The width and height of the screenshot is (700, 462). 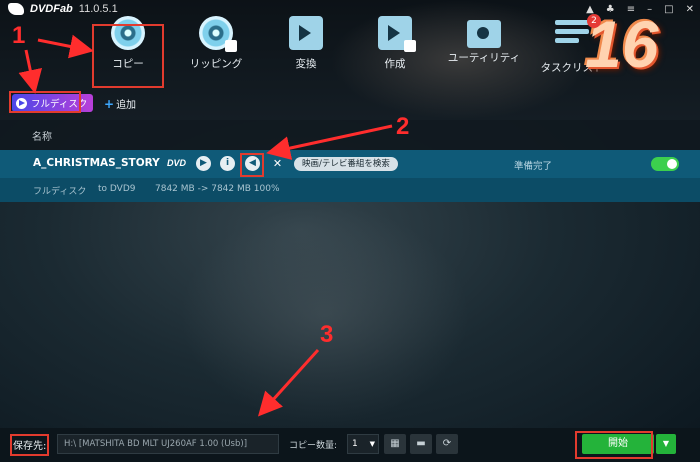 What do you see at coordinates (288, 382) in the screenshot?
I see `arrow-to-save-path` at bounding box center [288, 382].